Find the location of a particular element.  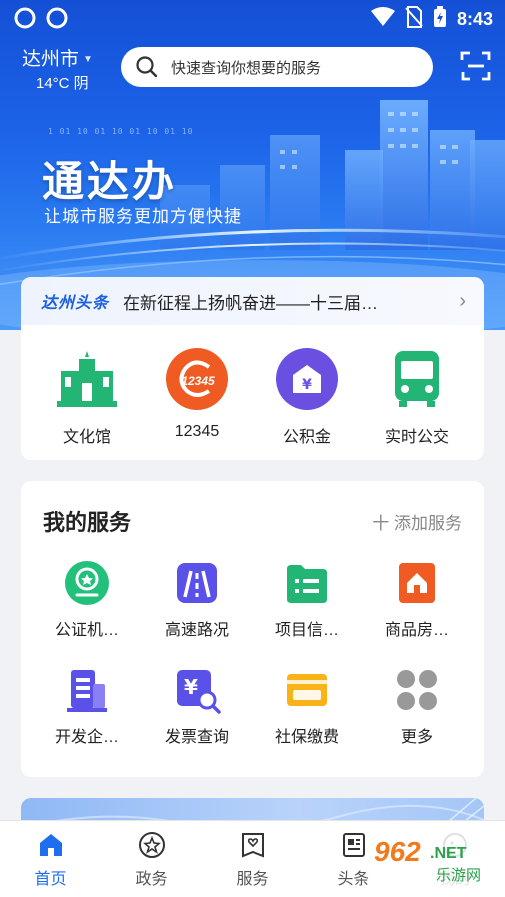

svg-text: 12345 is located at coordinates (198, 381).